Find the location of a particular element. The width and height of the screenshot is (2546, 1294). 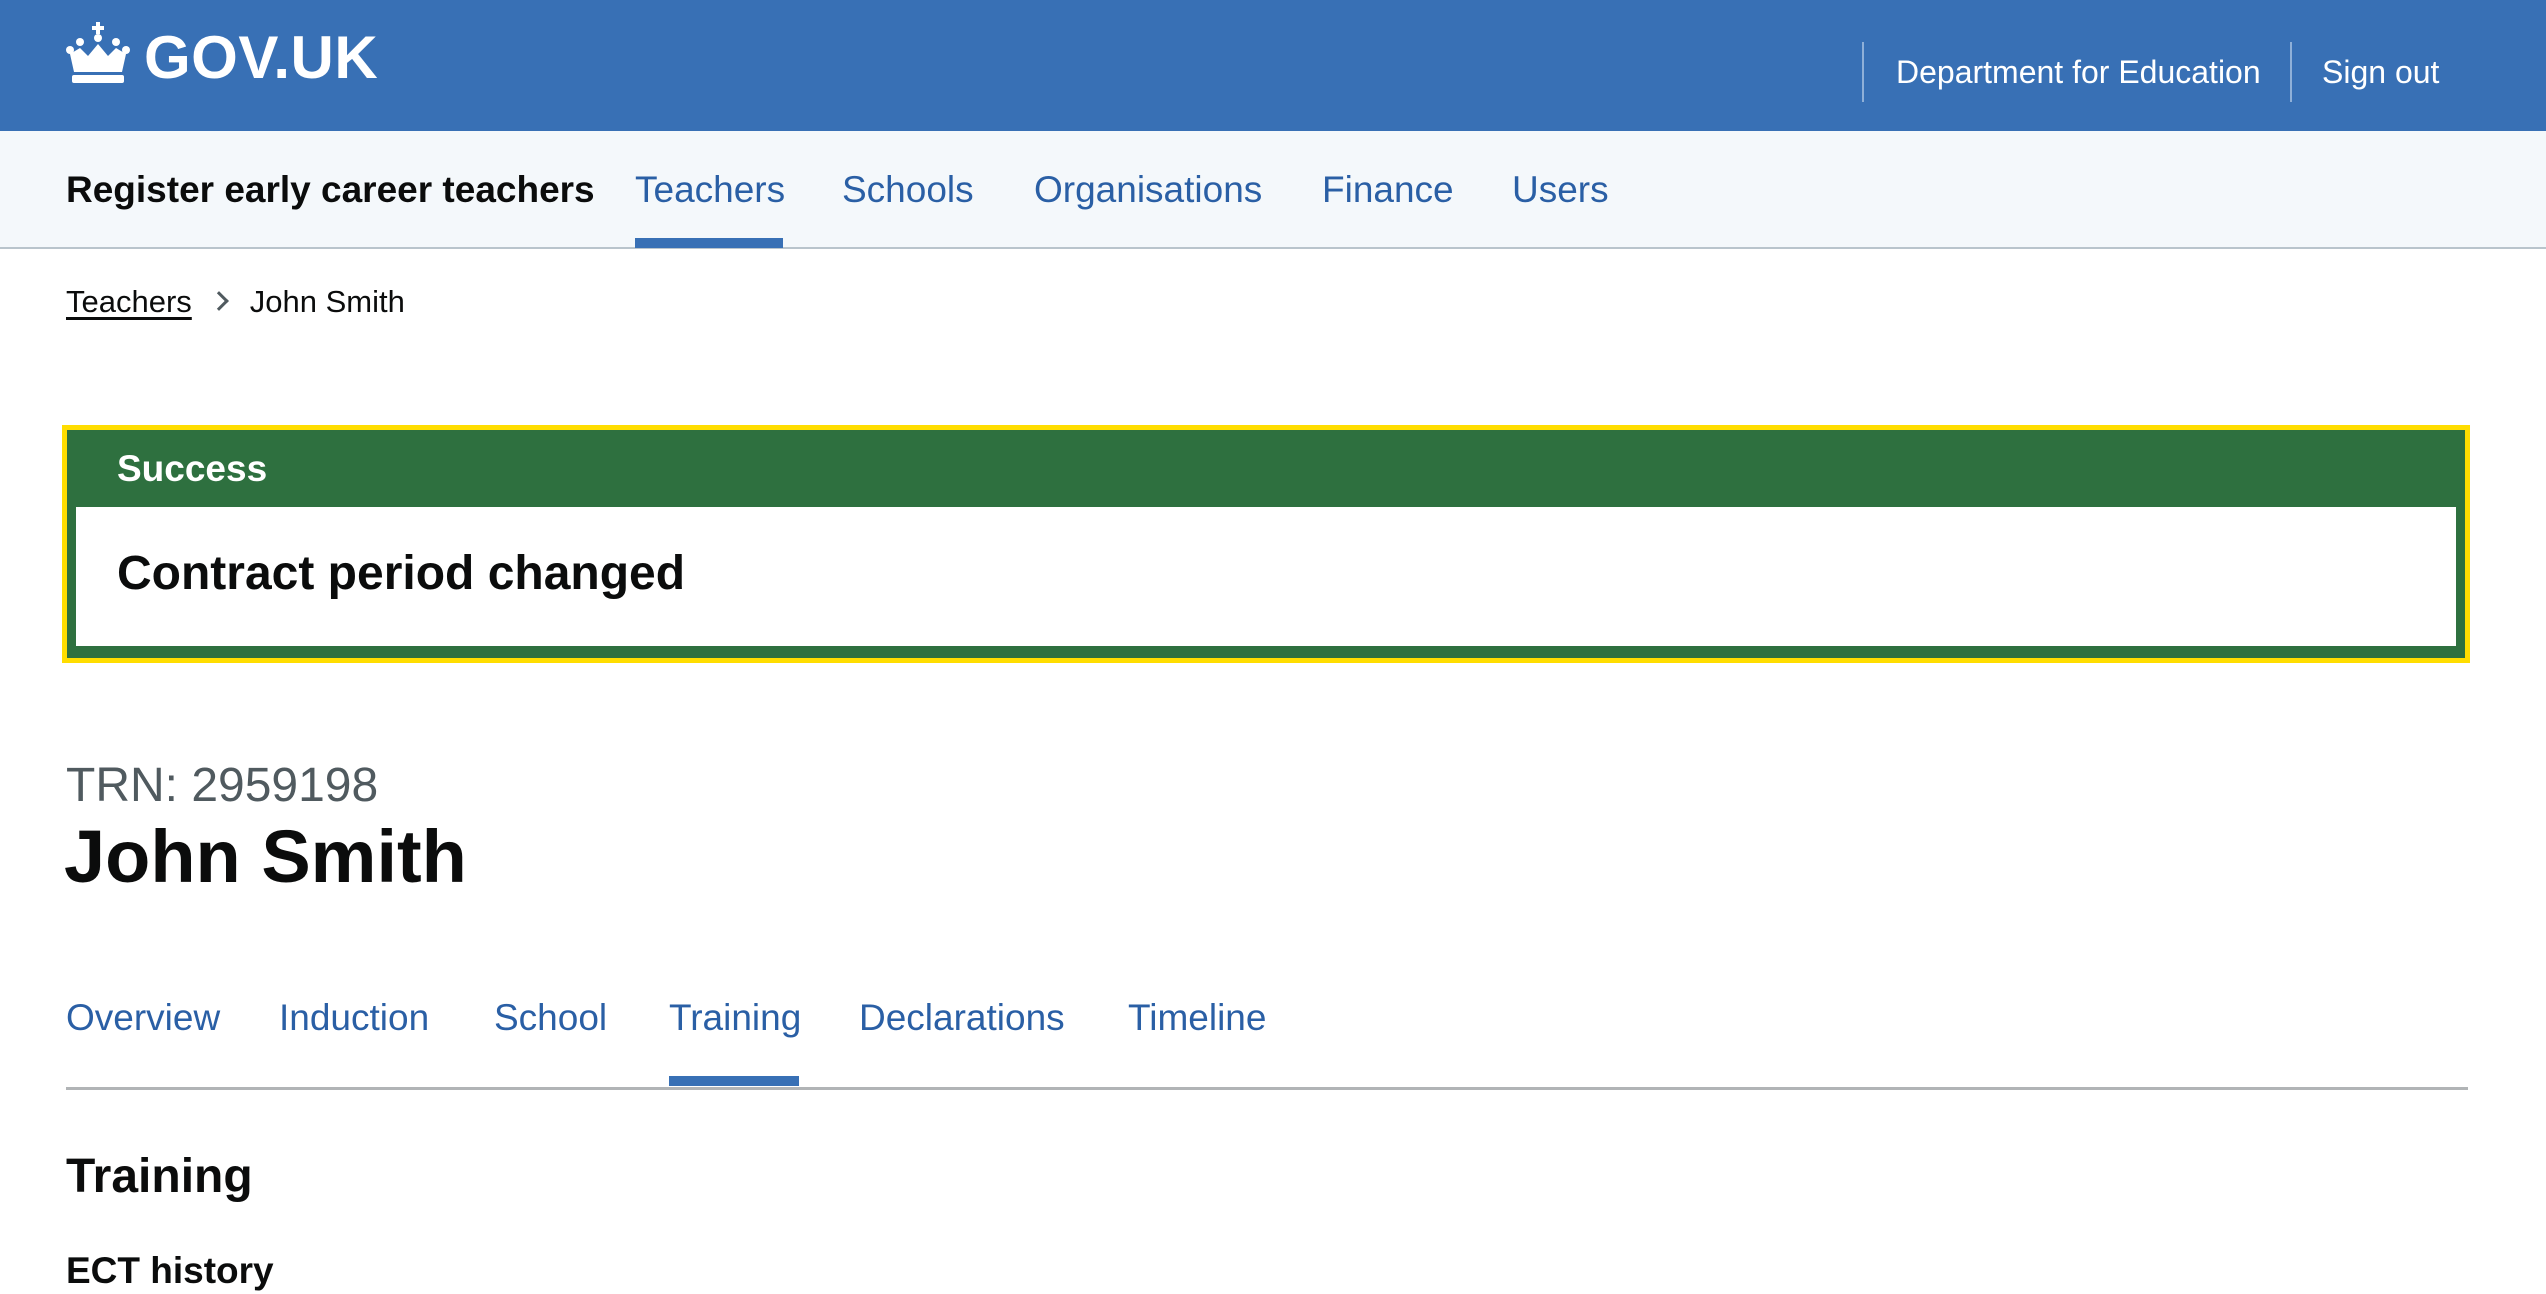

govuk-header: GOV.UK Department for Education Sign out is located at coordinates (1273, 65).